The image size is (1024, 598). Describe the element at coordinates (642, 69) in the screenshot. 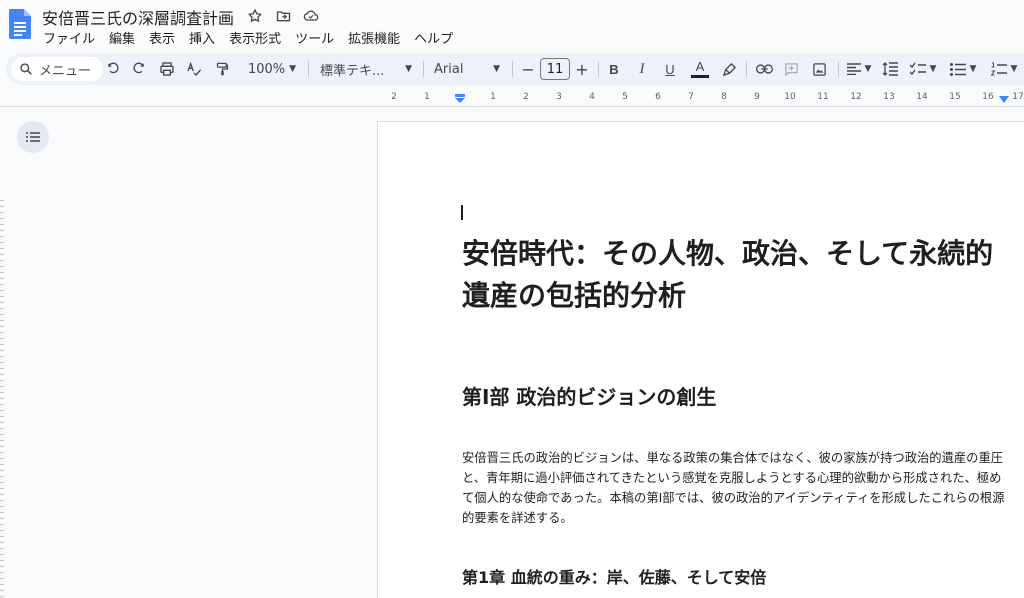

I see `italic-button: I` at that location.